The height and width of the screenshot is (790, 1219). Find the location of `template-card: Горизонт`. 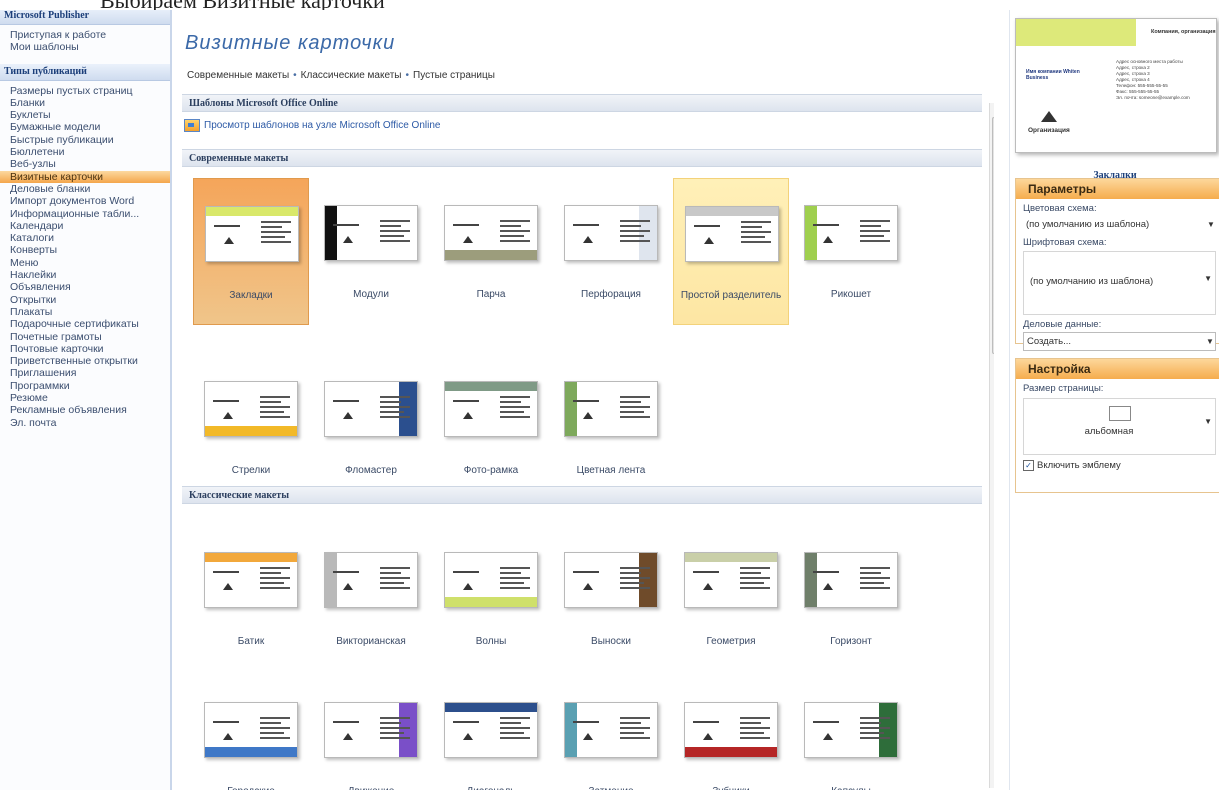

template-card: Горизонт is located at coordinates (851, 598).